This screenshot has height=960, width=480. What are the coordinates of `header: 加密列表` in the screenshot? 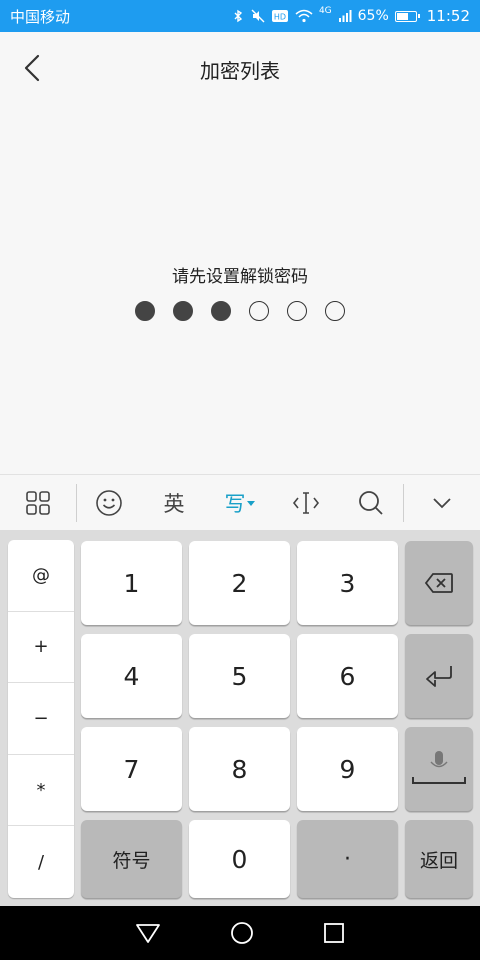 It's located at (240, 69).